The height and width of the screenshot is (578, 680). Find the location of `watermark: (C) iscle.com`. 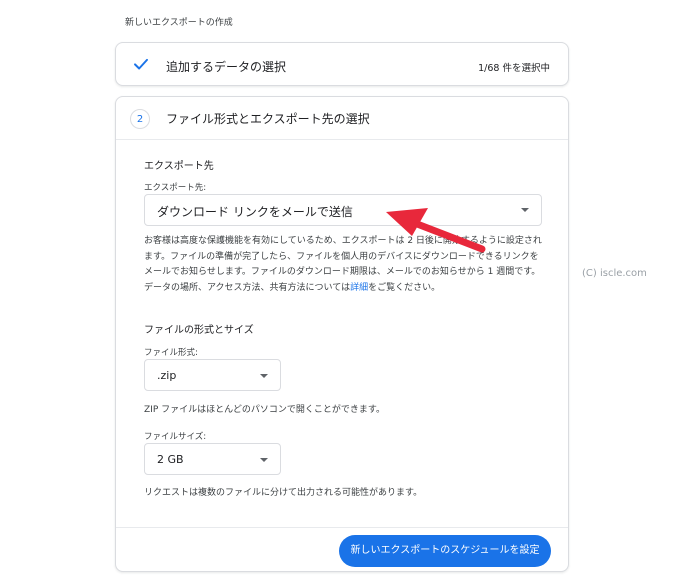

watermark: (C) iscle.com is located at coordinates (614, 273).